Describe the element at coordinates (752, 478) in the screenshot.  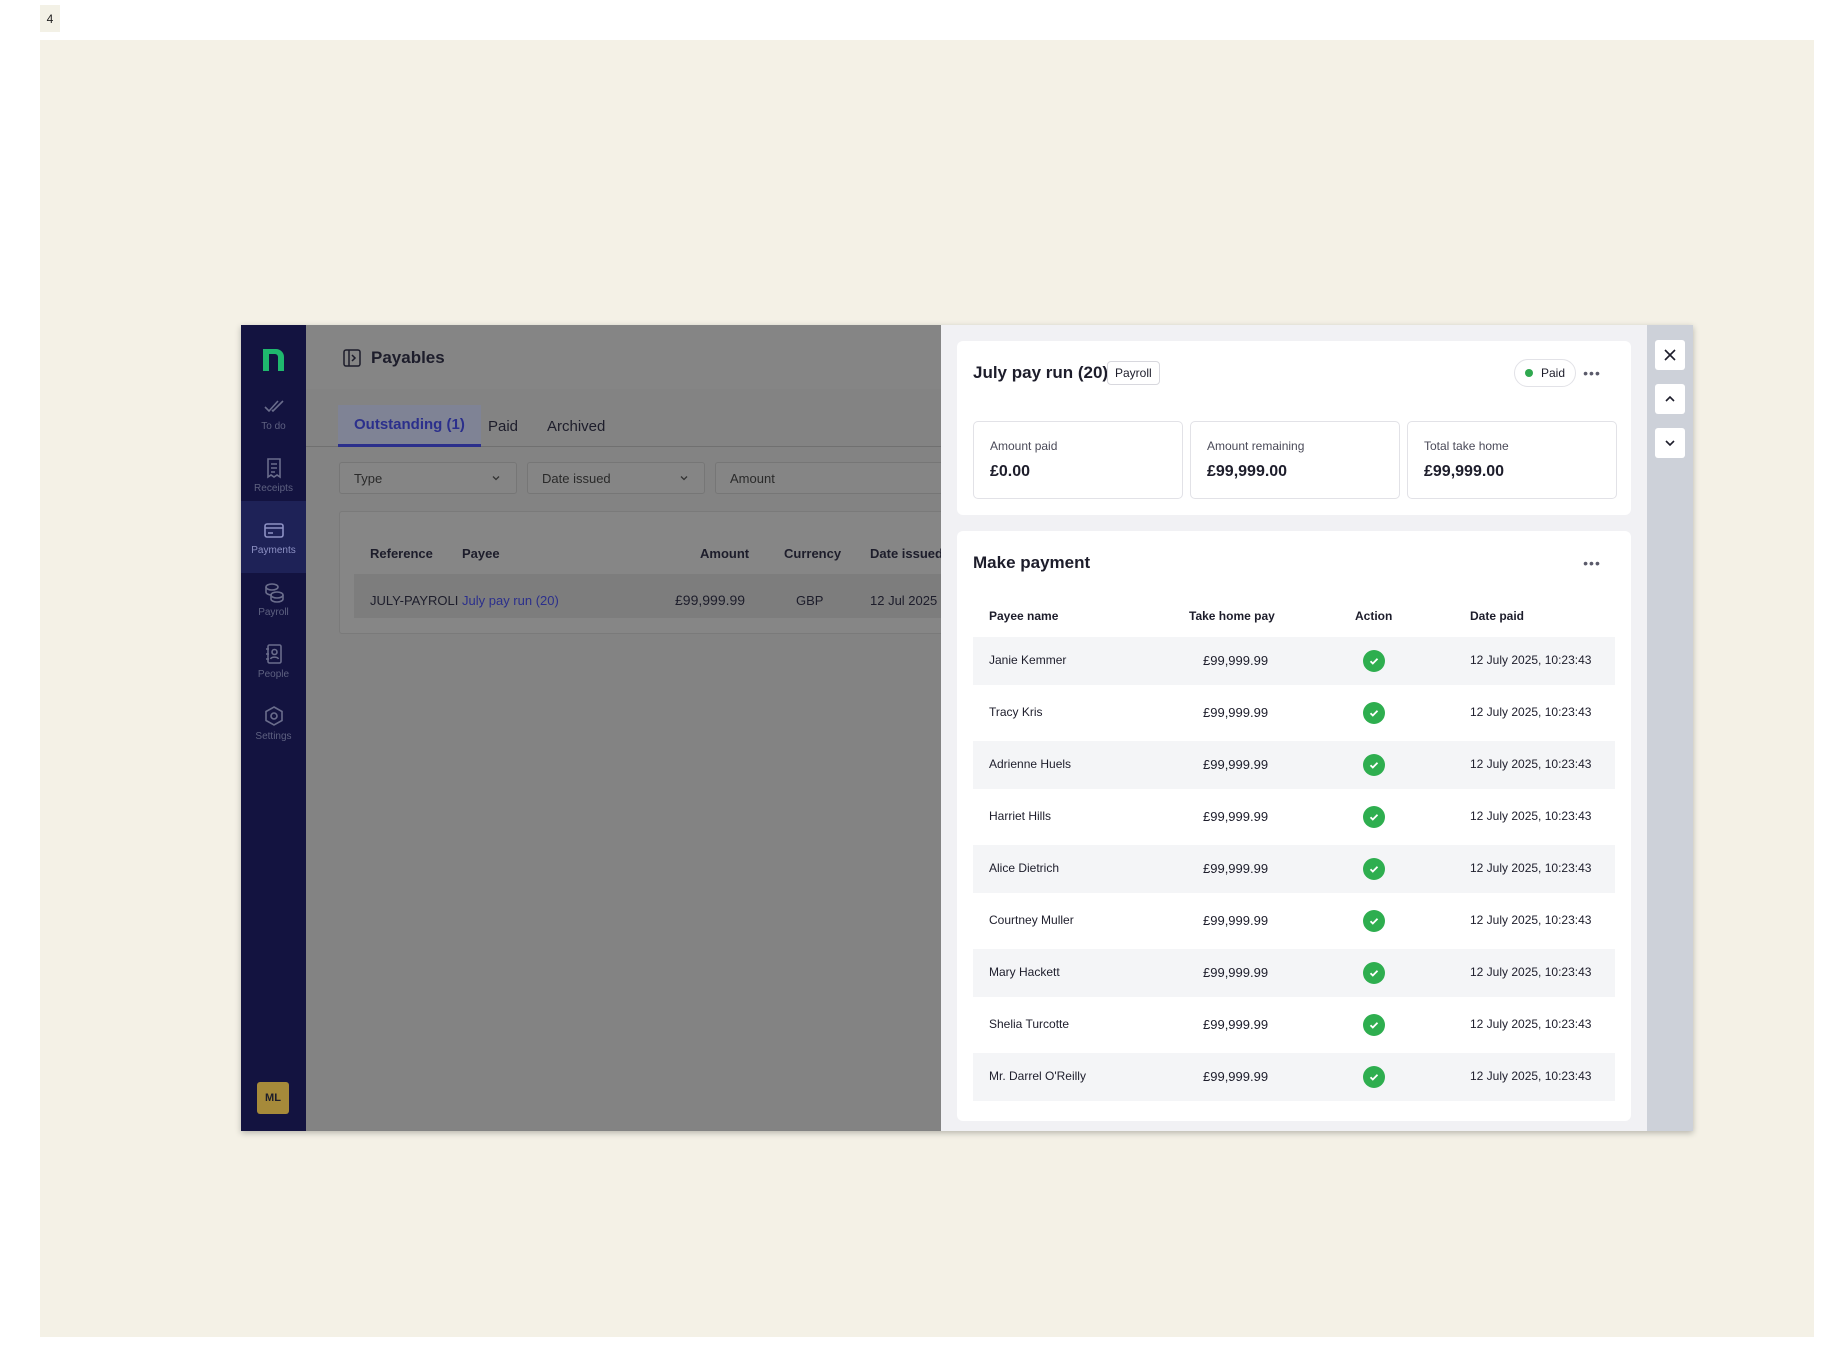
I see `filter-label: Amount` at that location.